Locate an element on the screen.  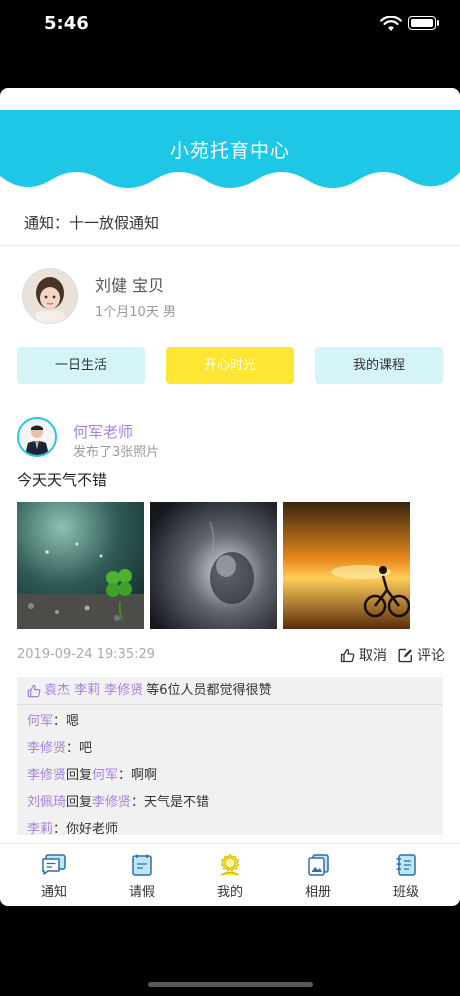
battery-icon is located at coordinates (423, 23).